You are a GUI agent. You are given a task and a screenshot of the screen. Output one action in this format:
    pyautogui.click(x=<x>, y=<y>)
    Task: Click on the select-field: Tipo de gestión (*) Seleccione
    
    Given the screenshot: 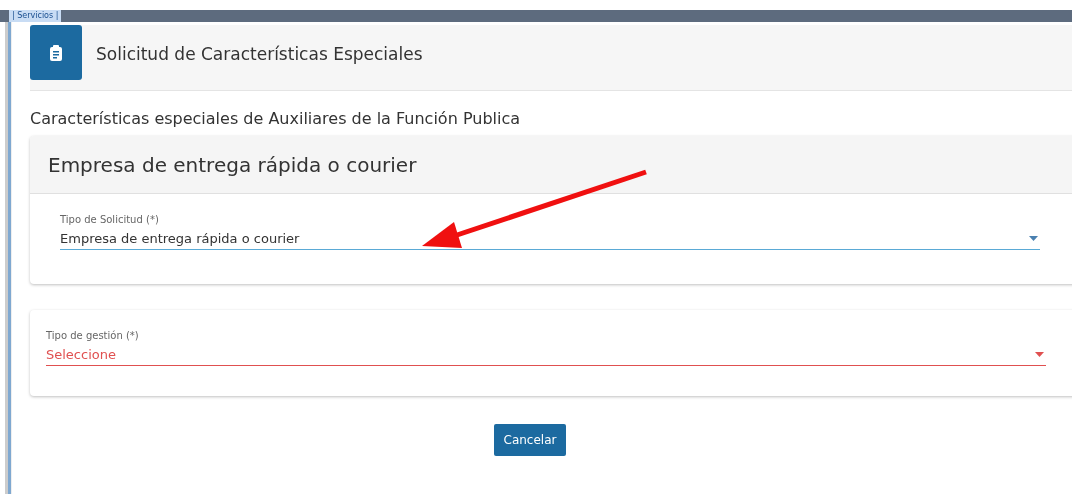 What is the action you would take?
    pyautogui.click(x=546, y=348)
    